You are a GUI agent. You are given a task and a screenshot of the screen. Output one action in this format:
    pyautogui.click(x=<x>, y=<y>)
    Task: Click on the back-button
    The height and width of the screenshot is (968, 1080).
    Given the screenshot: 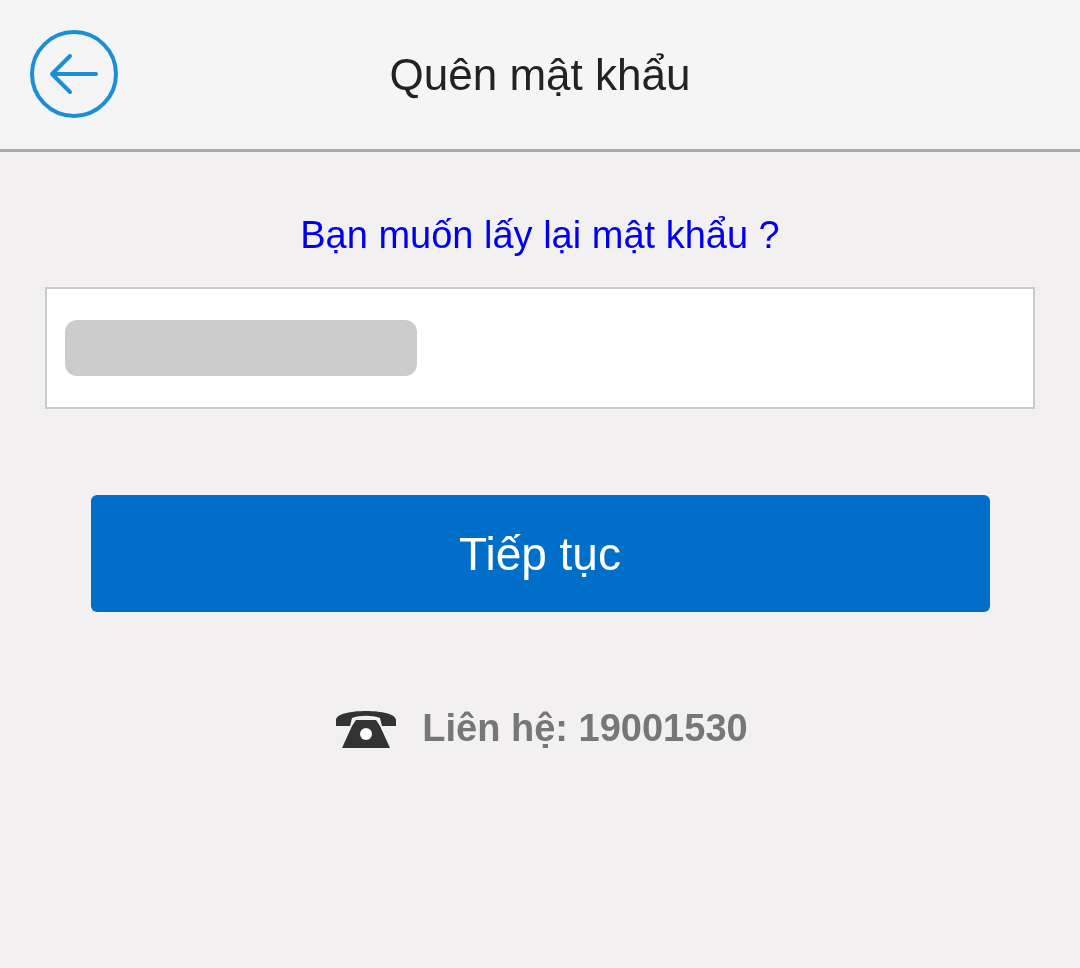 What is the action you would take?
    pyautogui.click(x=74, y=74)
    